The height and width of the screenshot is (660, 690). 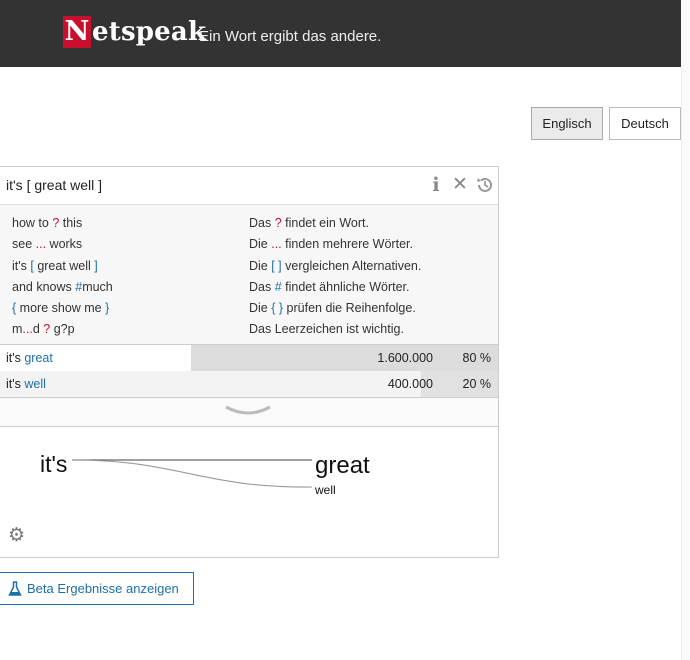 What do you see at coordinates (26, 384) in the screenshot?
I see `result-phrase: it's well` at bounding box center [26, 384].